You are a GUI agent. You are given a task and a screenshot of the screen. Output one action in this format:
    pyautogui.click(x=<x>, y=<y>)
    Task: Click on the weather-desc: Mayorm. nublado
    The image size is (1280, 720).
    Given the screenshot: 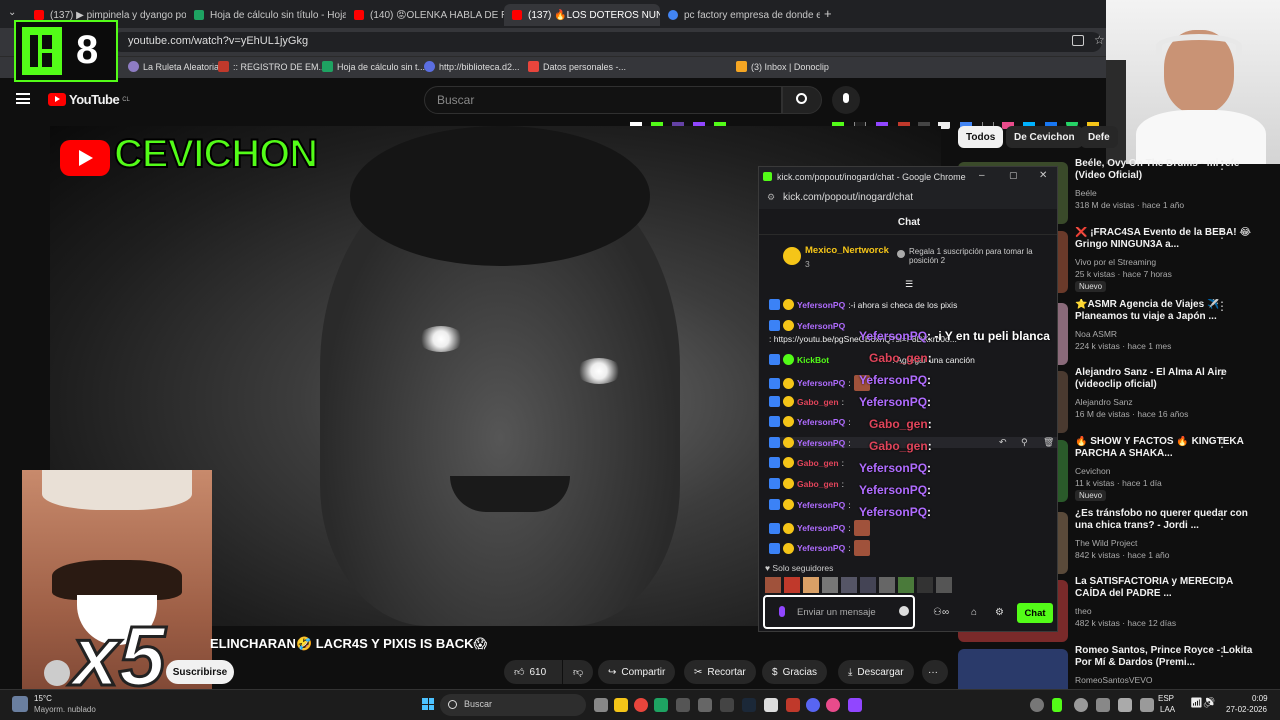 What is the action you would take?
    pyautogui.click(x=65, y=709)
    